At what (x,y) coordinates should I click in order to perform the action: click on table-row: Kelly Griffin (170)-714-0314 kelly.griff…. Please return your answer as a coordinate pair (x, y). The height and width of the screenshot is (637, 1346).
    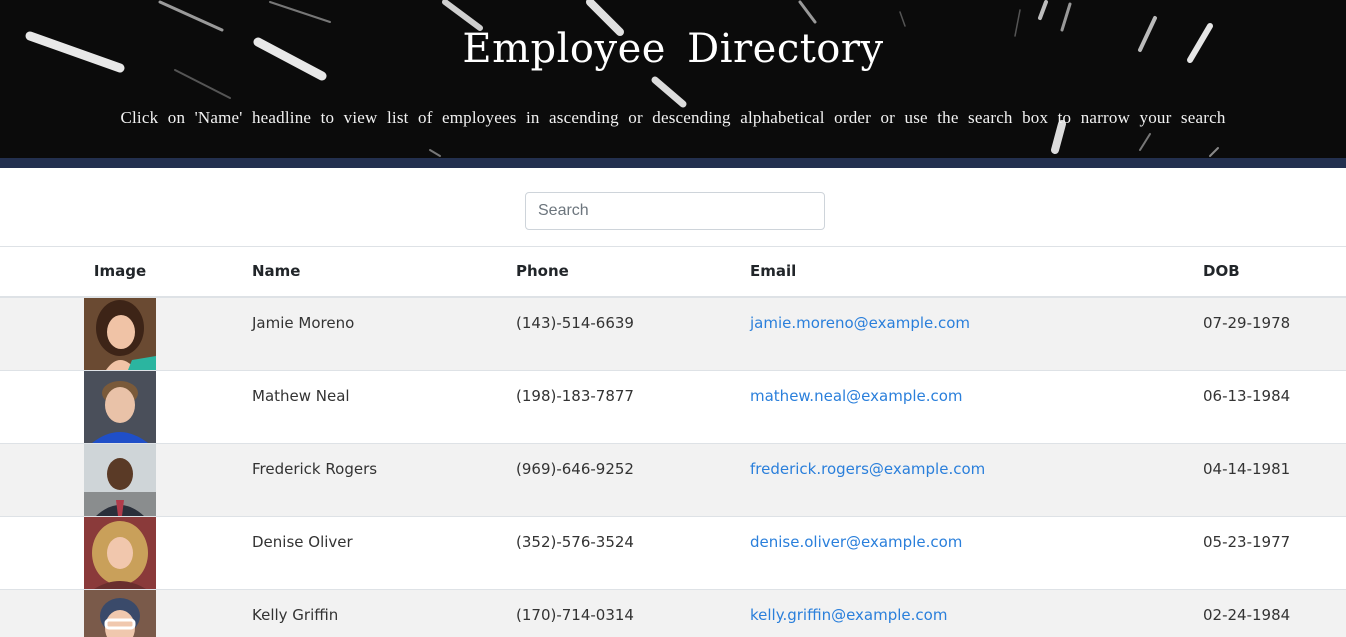
    Looking at the image, I should click on (673, 612).